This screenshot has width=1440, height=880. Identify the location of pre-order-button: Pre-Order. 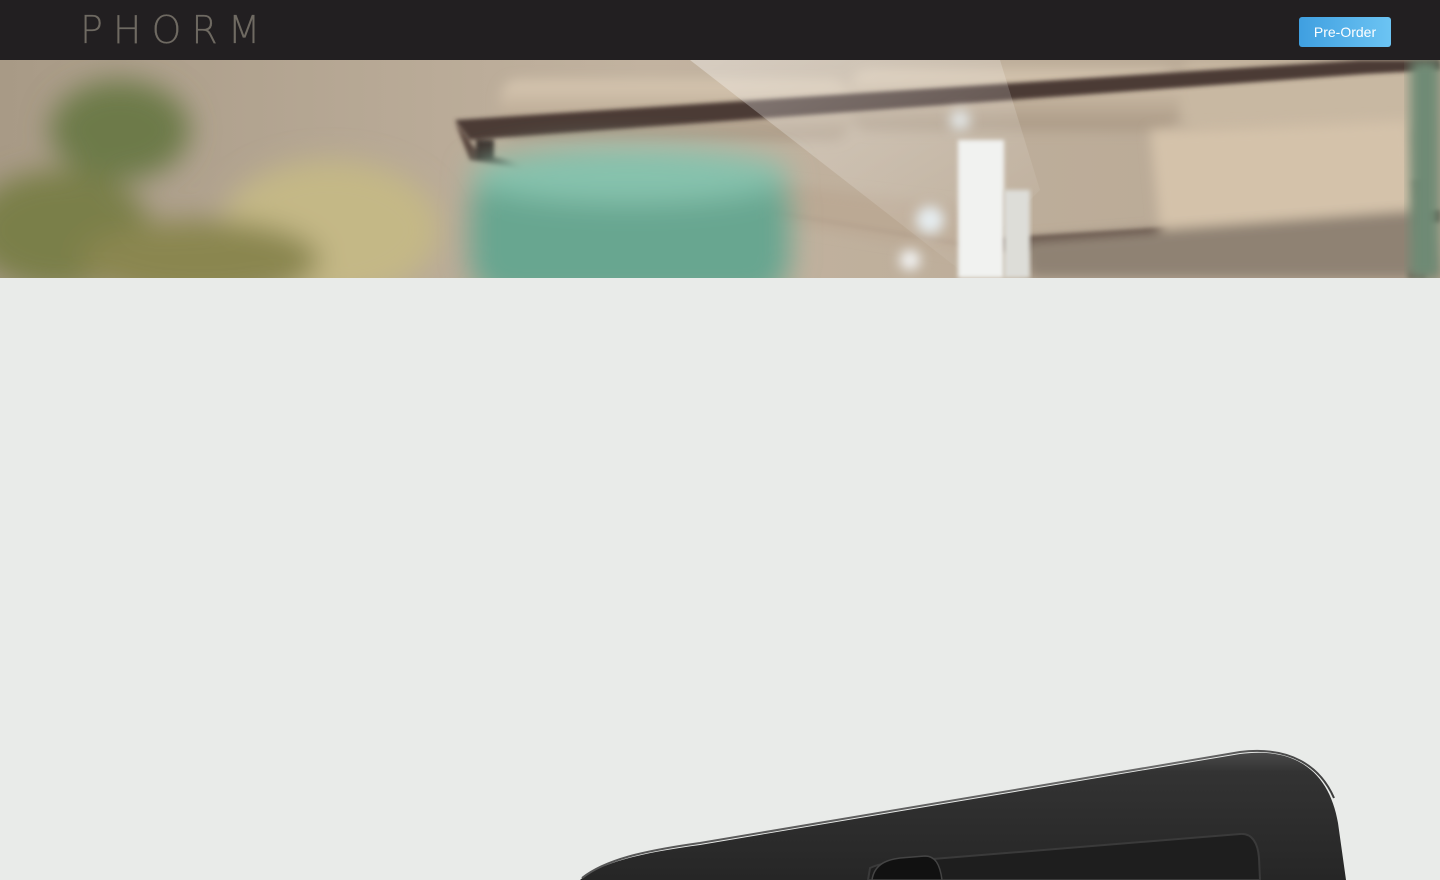
(1345, 32).